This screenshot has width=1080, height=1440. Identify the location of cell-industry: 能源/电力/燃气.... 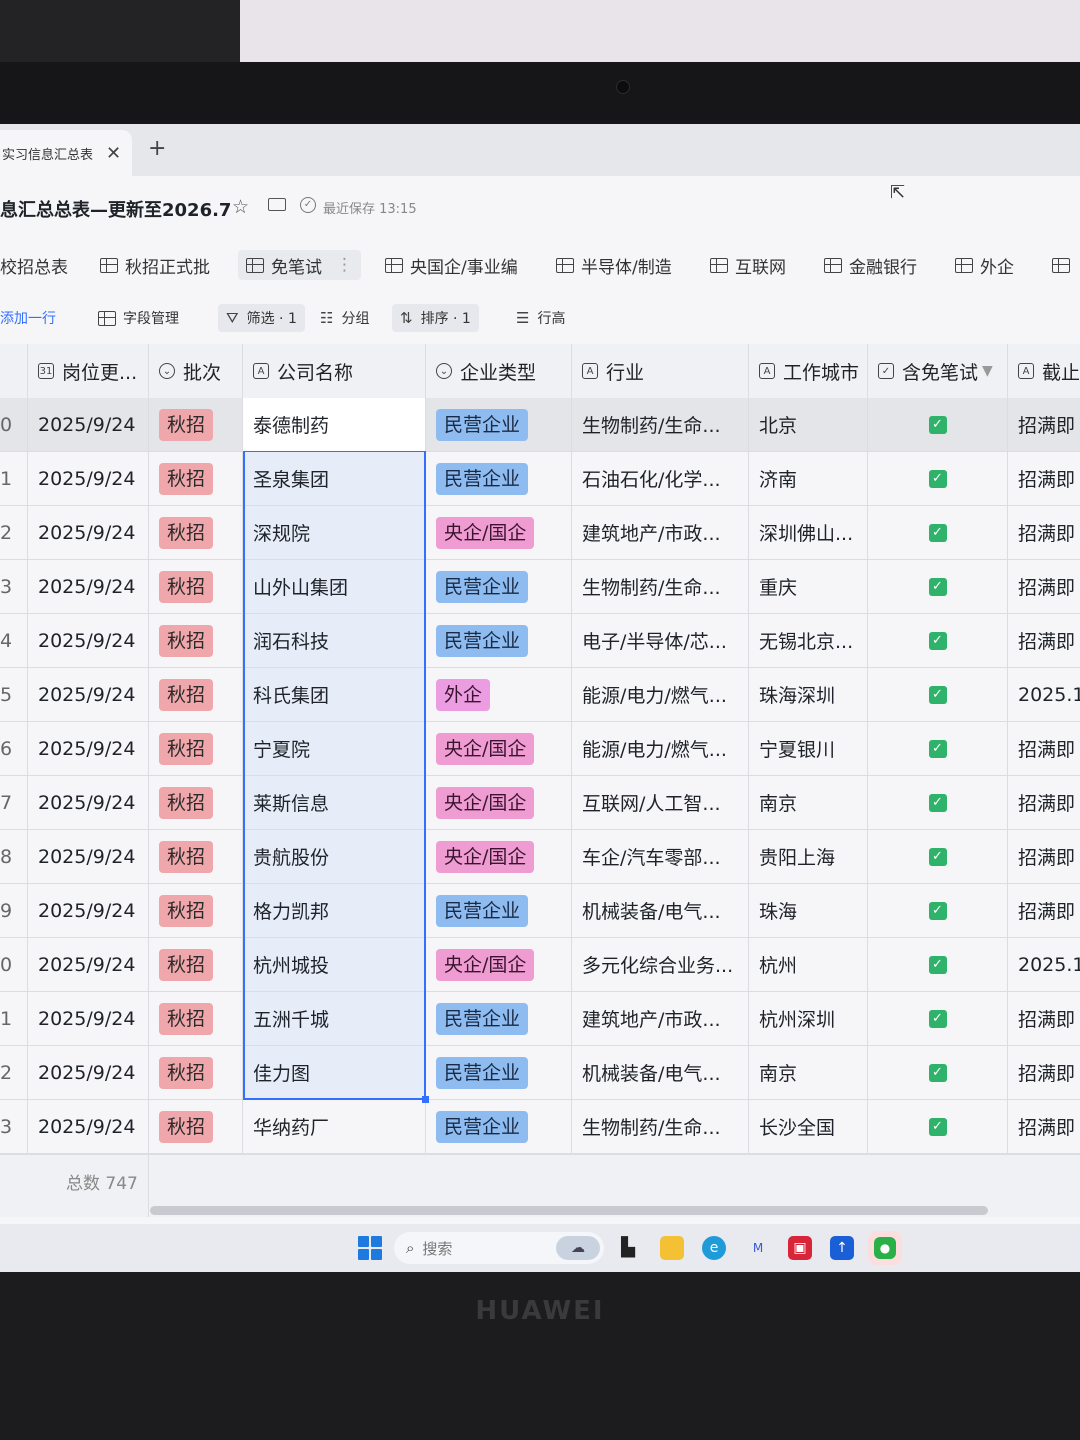
(660, 694).